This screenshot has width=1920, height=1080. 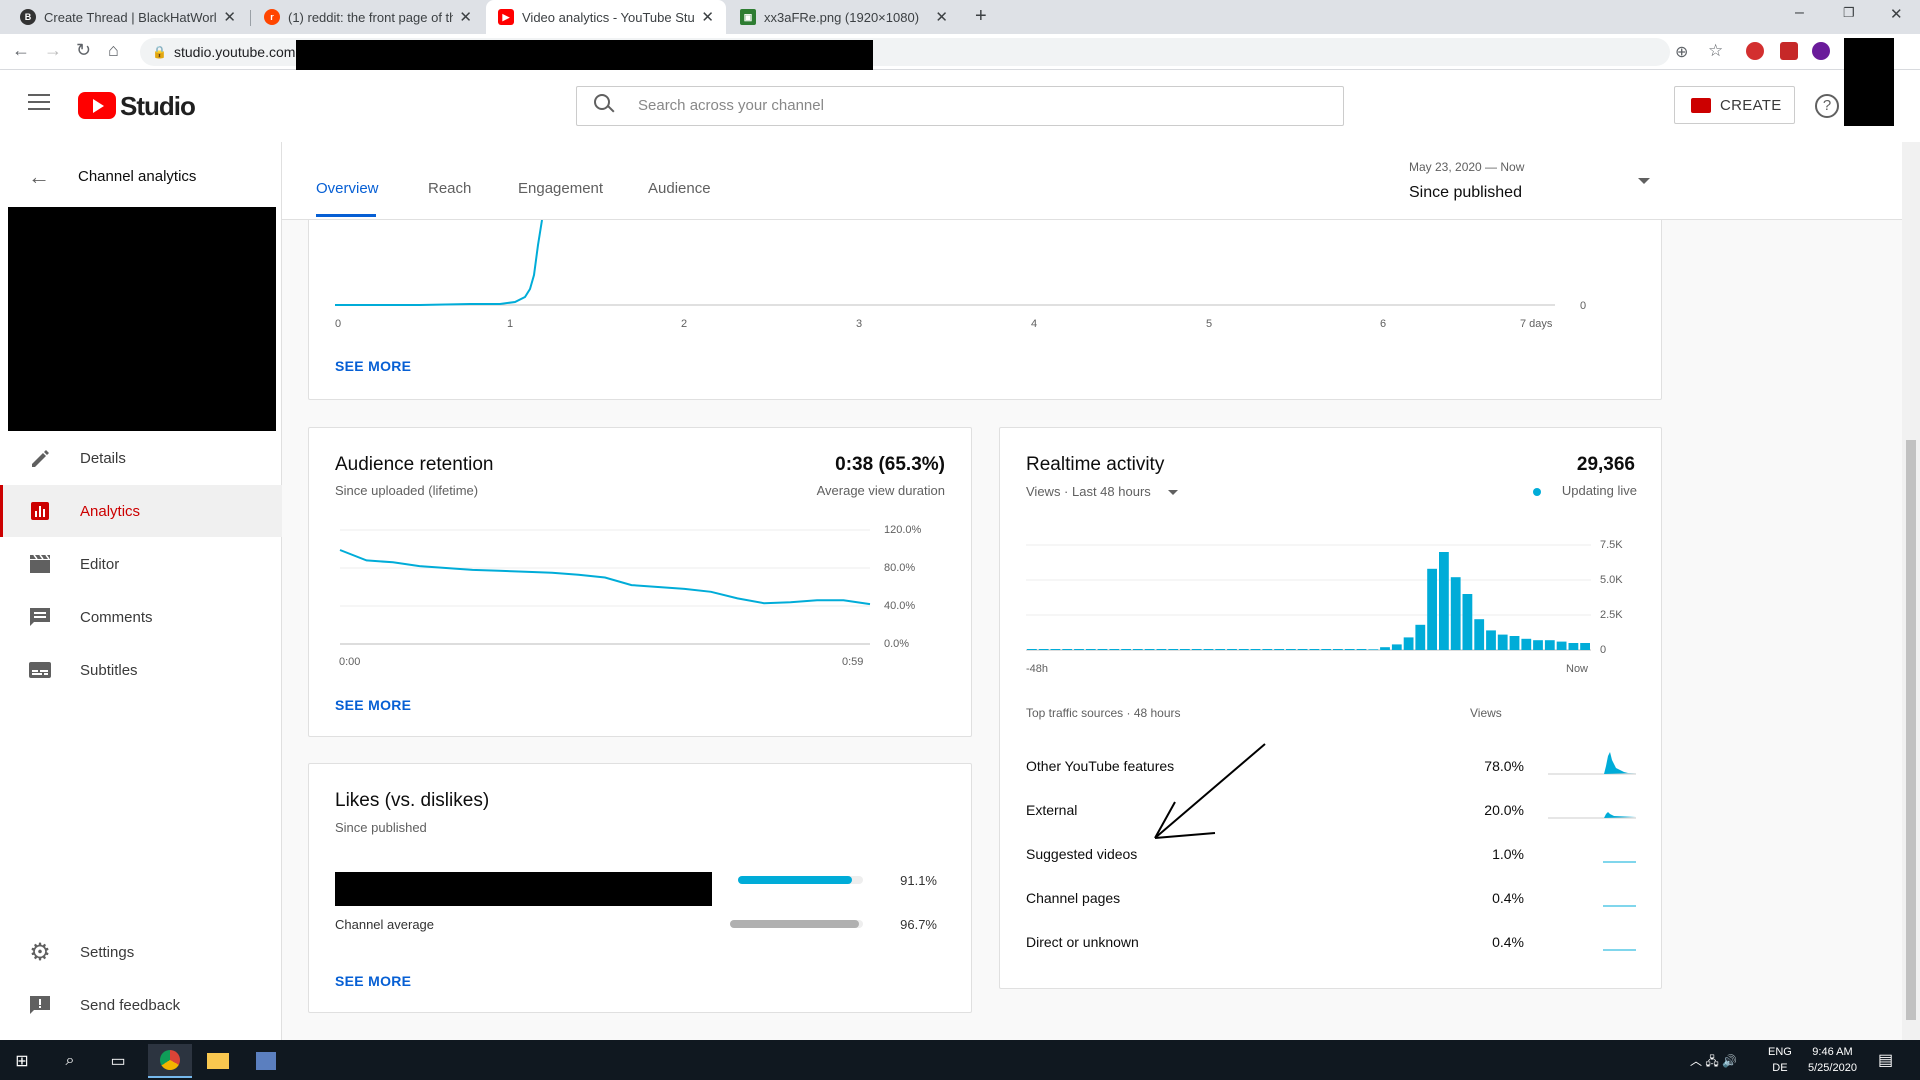 I want to click on reload-icon: ↻, so click(x=83, y=50).